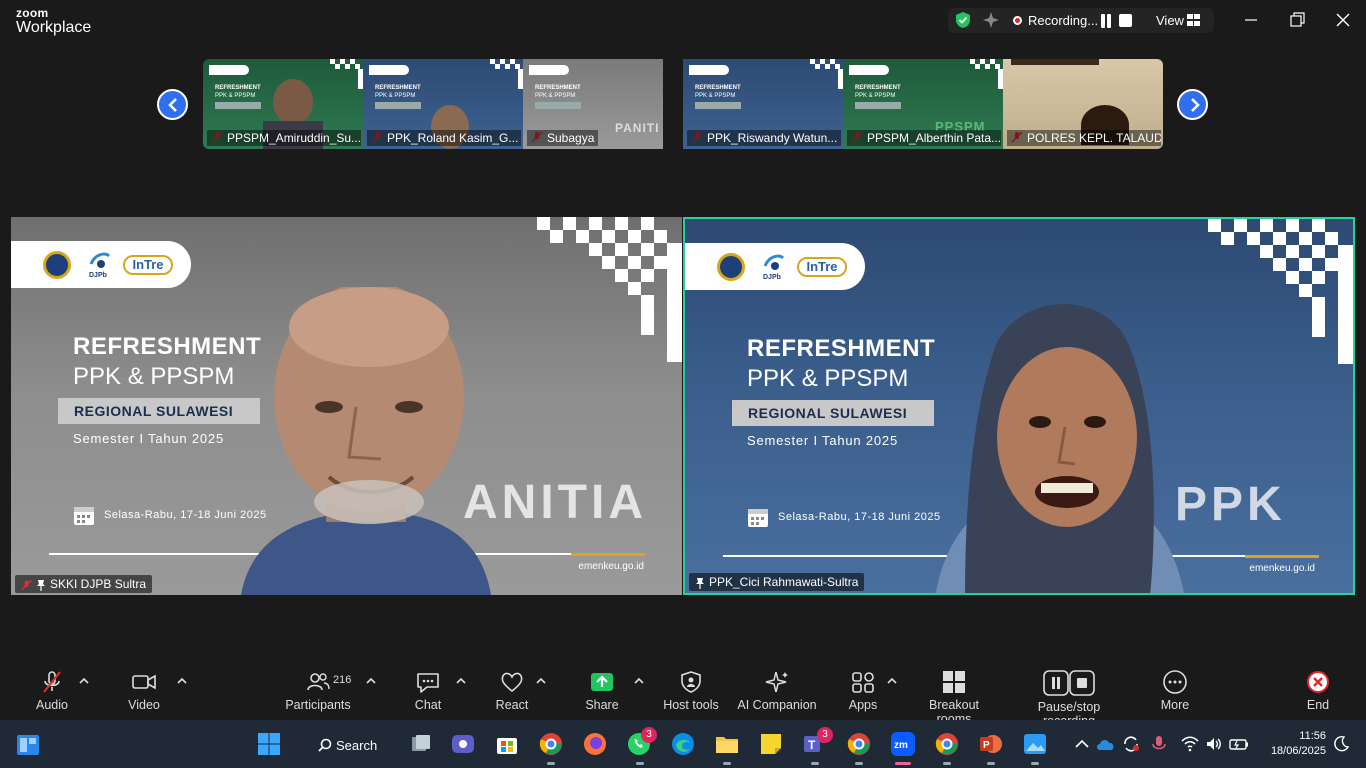  What do you see at coordinates (512, 682) in the screenshot?
I see `heart-icon` at bounding box center [512, 682].